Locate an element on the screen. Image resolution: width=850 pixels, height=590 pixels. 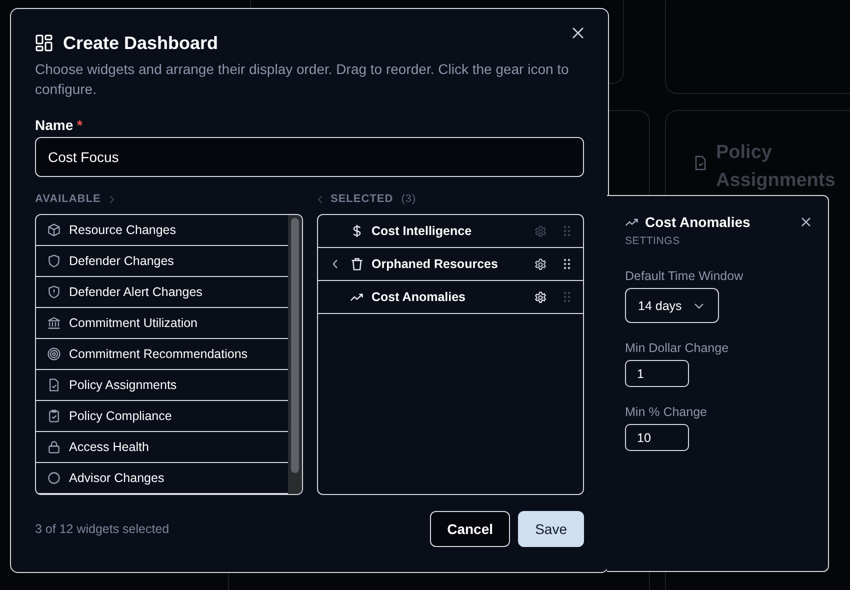
selection-summary: 3 of 12 widgets selected is located at coordinates (102, 529).